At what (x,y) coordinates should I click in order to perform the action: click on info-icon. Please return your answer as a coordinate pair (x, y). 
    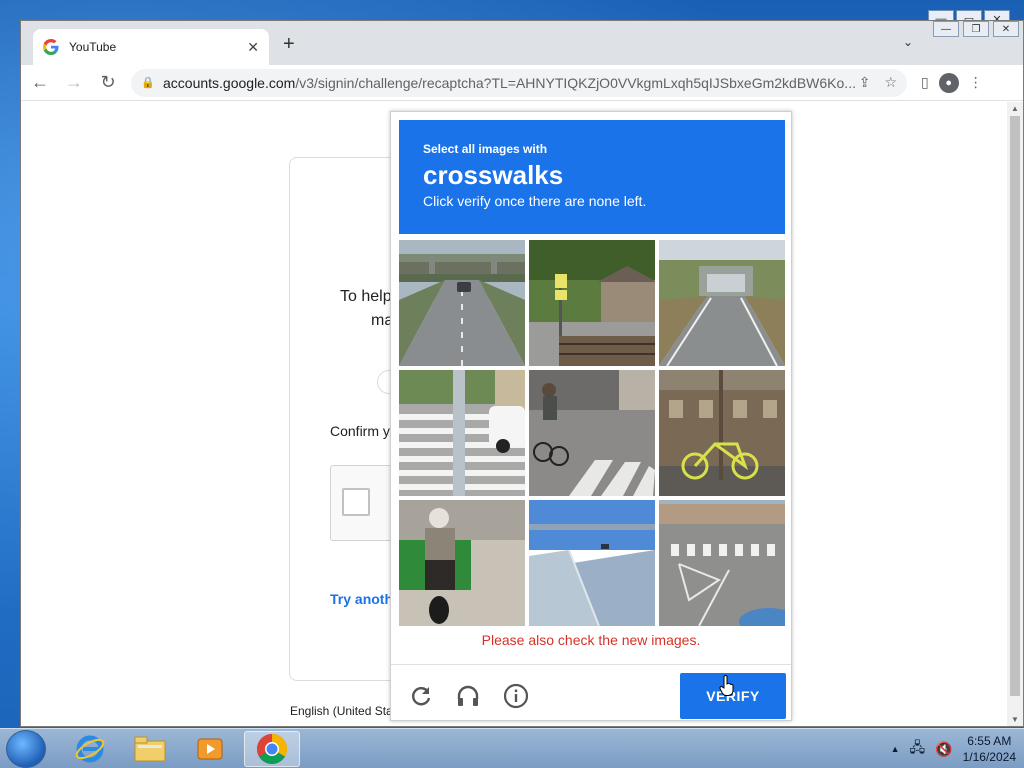
    Looking at the image, I should click on (516, 696).